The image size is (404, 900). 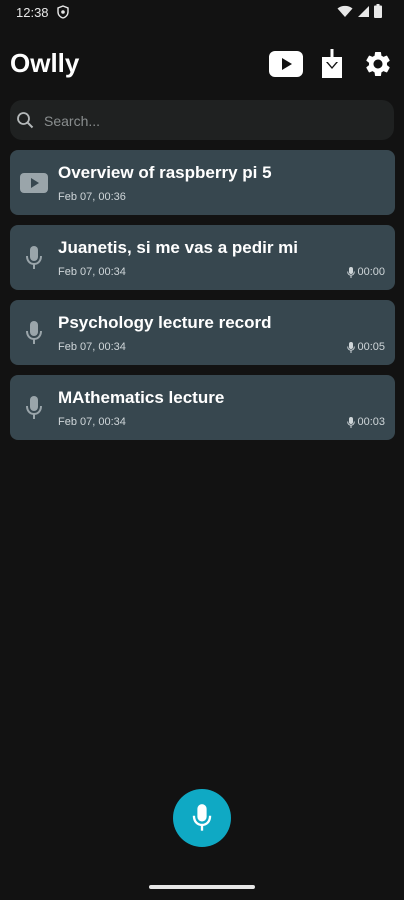 What do you see at coordinates (371, 272) in the screenshot?
I see `duration-text: 00:00` at bounding box center [371, 272].